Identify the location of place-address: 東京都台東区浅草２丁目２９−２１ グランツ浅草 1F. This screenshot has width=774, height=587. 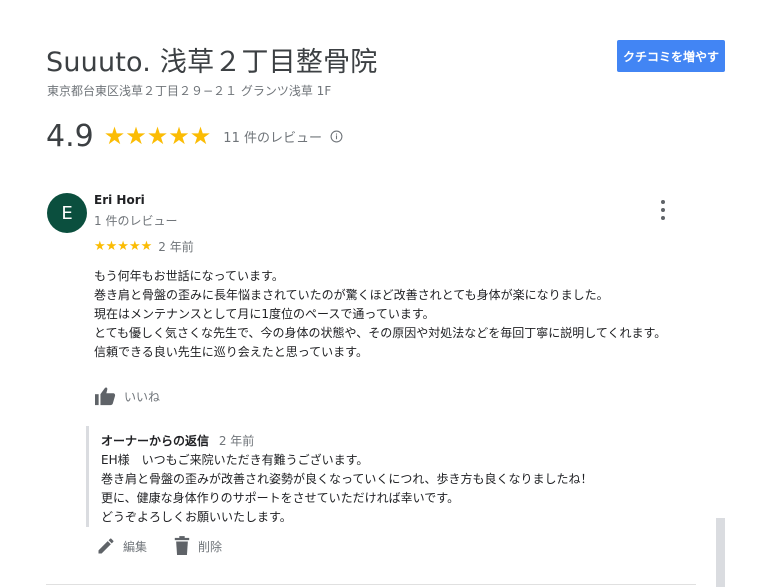
(189, 91).